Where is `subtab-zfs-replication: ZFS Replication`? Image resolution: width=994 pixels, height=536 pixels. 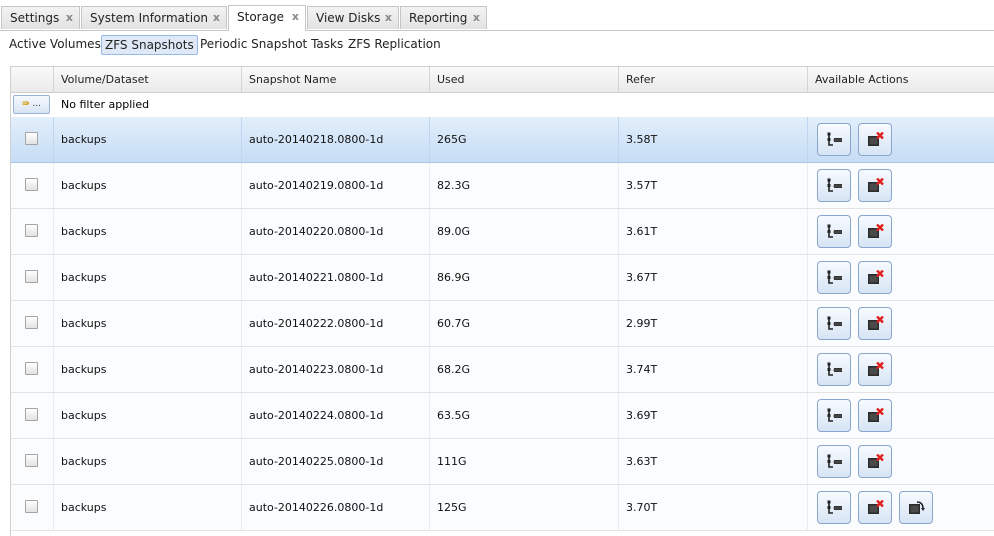 subtab-zfs-replication: ZFS Replication is located at coordinates (394, 45).